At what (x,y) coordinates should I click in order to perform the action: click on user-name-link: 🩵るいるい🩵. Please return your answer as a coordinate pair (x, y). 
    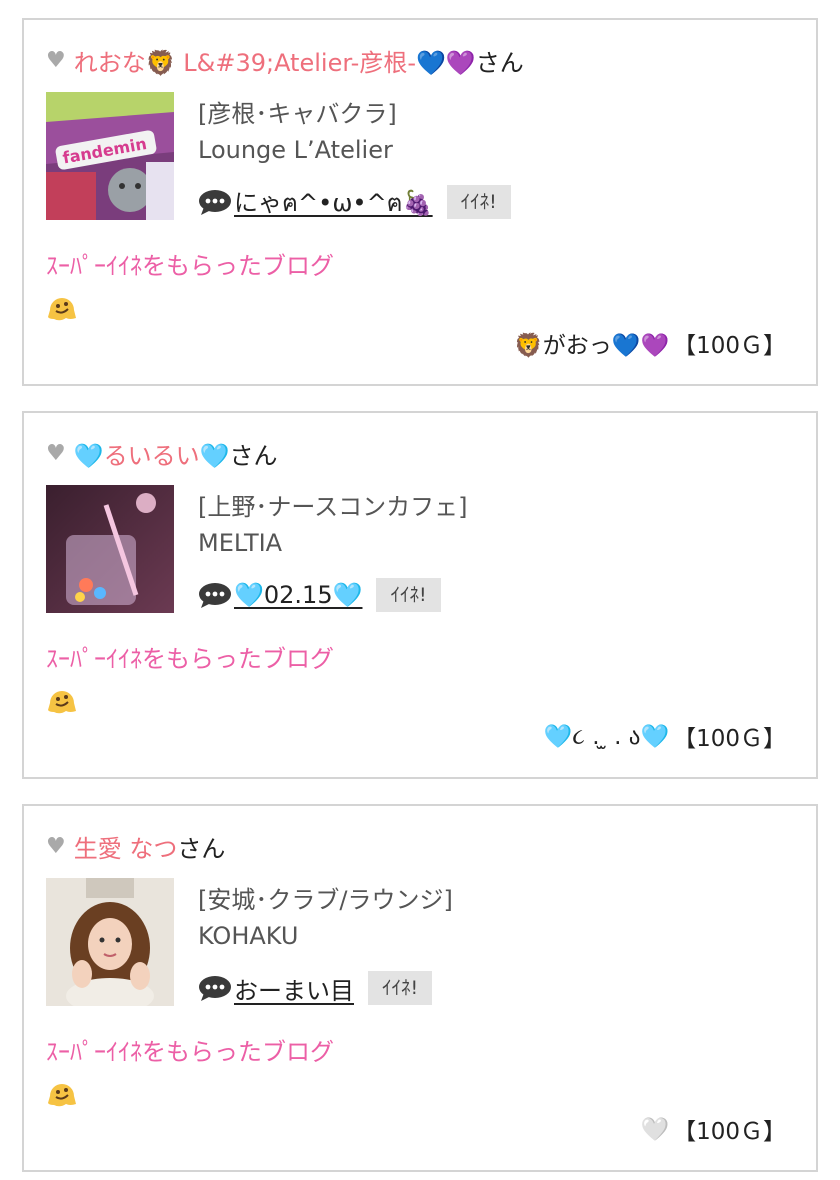
    Looking at the image, I should click on (152, 453).